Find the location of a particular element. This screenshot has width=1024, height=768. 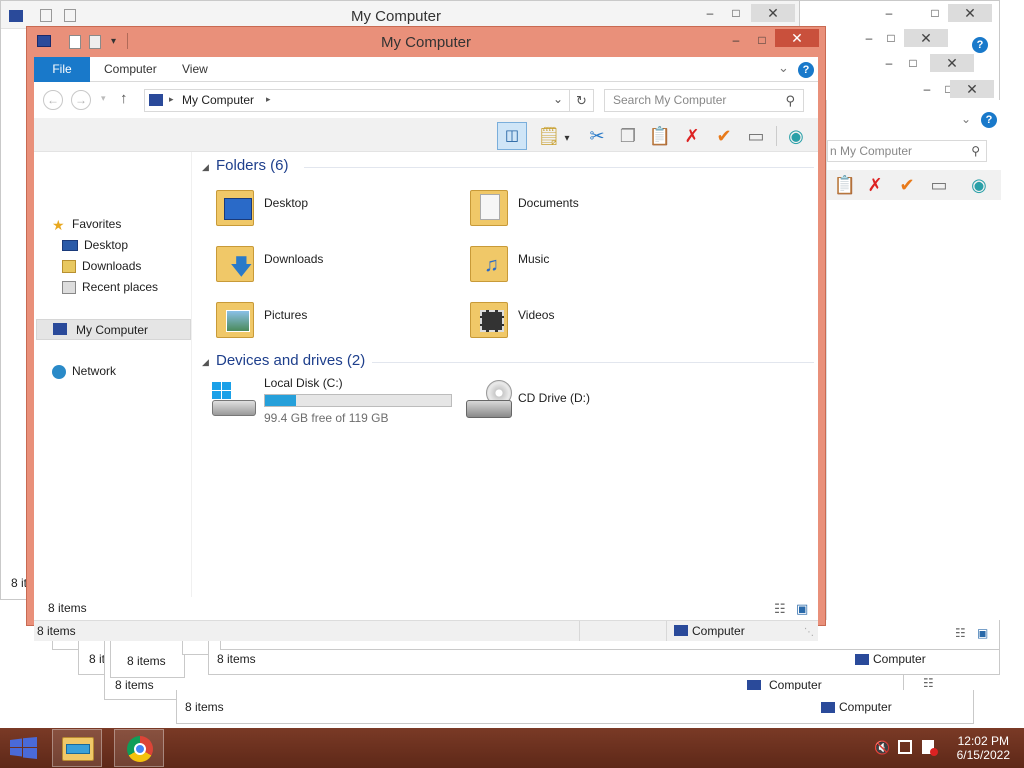

nav-my-computer: My Computer is located at coordinates (113, 329).